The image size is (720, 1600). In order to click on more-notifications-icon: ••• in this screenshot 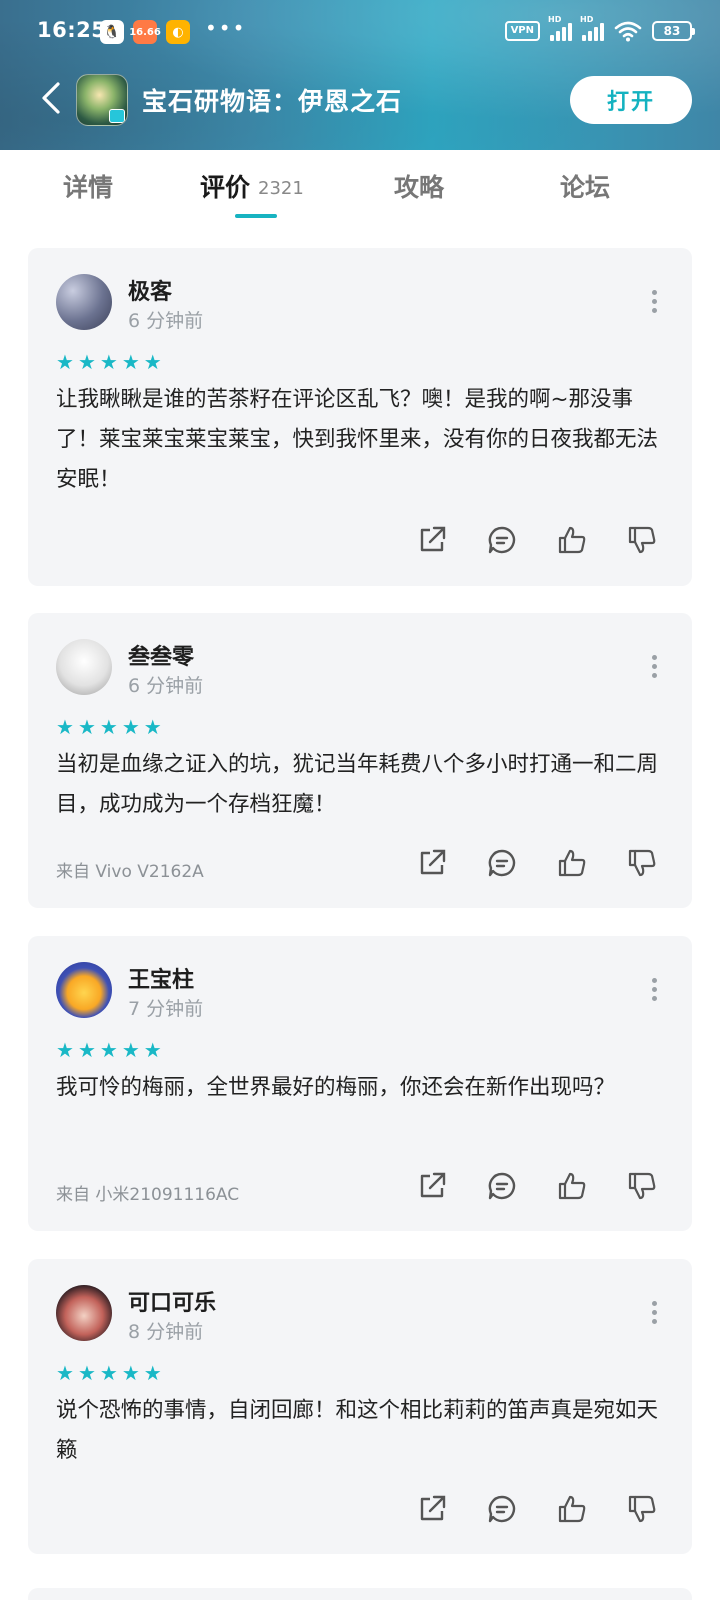, I will do `click(226, 28)`.